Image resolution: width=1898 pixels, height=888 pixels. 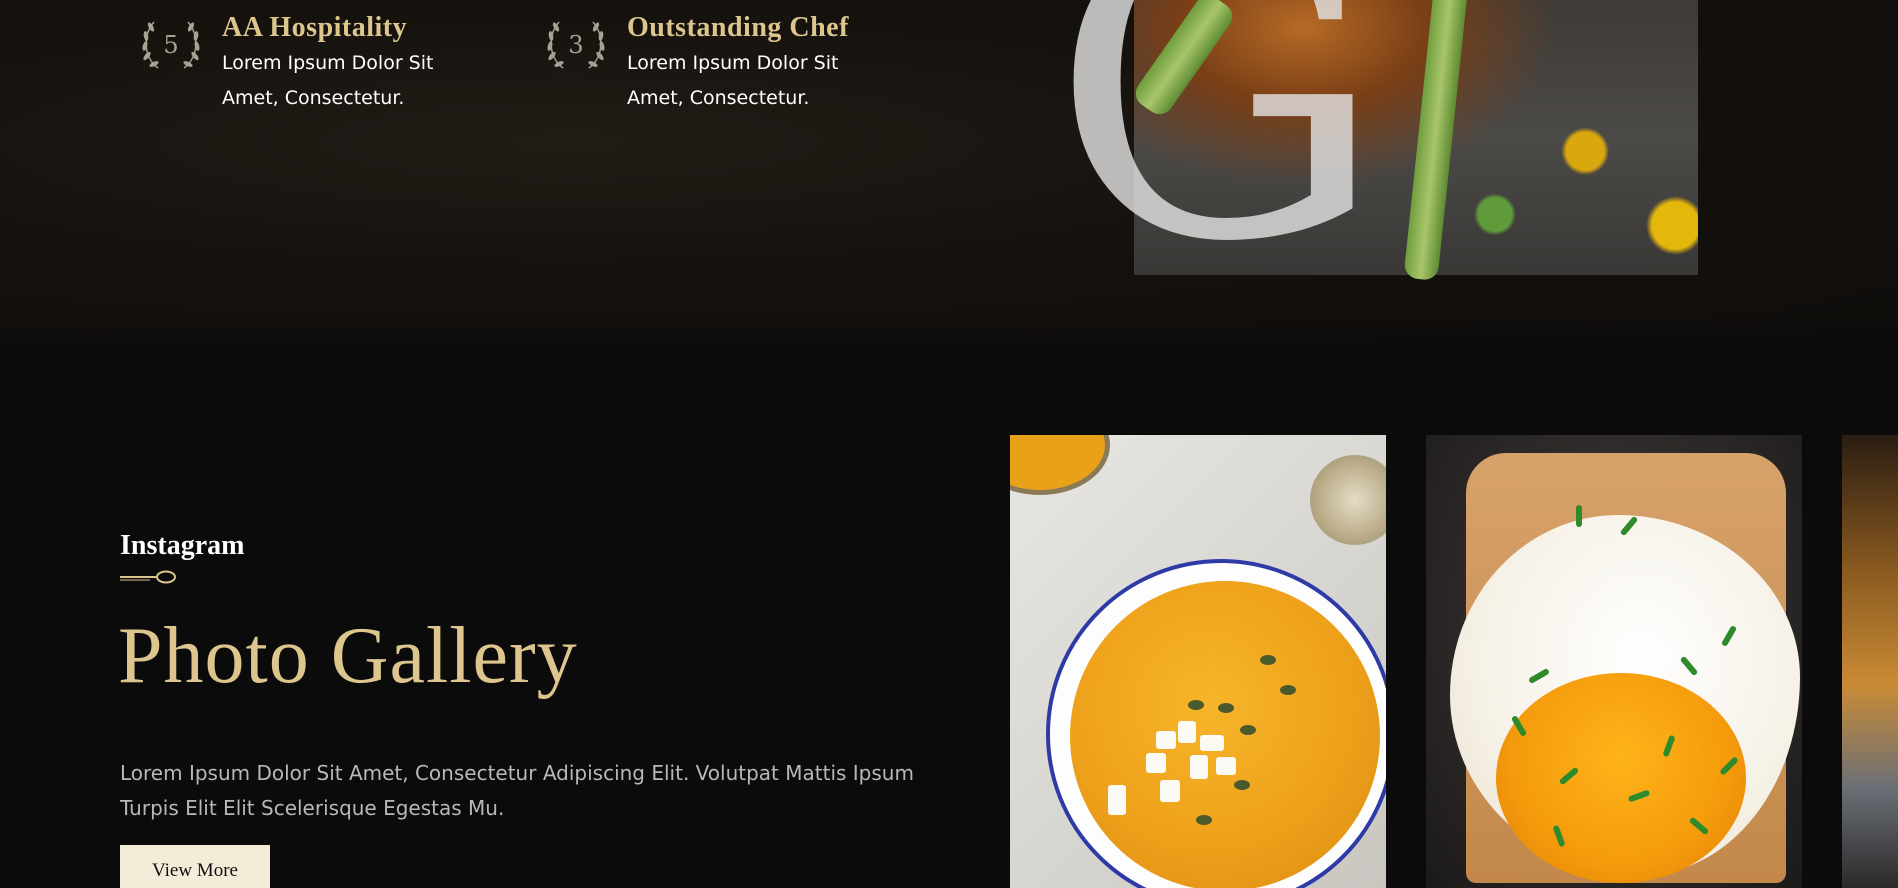 I want to click on laurel-wreath-icon: 3, so click(x=576, y=45).